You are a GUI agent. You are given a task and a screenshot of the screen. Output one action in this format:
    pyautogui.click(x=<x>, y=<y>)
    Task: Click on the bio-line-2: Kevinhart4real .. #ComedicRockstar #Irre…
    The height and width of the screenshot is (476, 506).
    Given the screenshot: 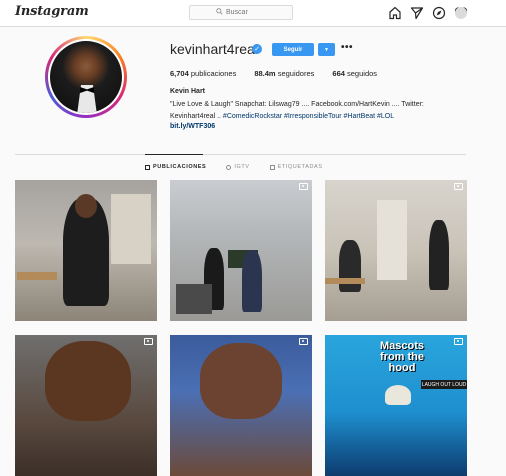 What is the action you would take?
    pyautogui.click(x=320, y=117)
    